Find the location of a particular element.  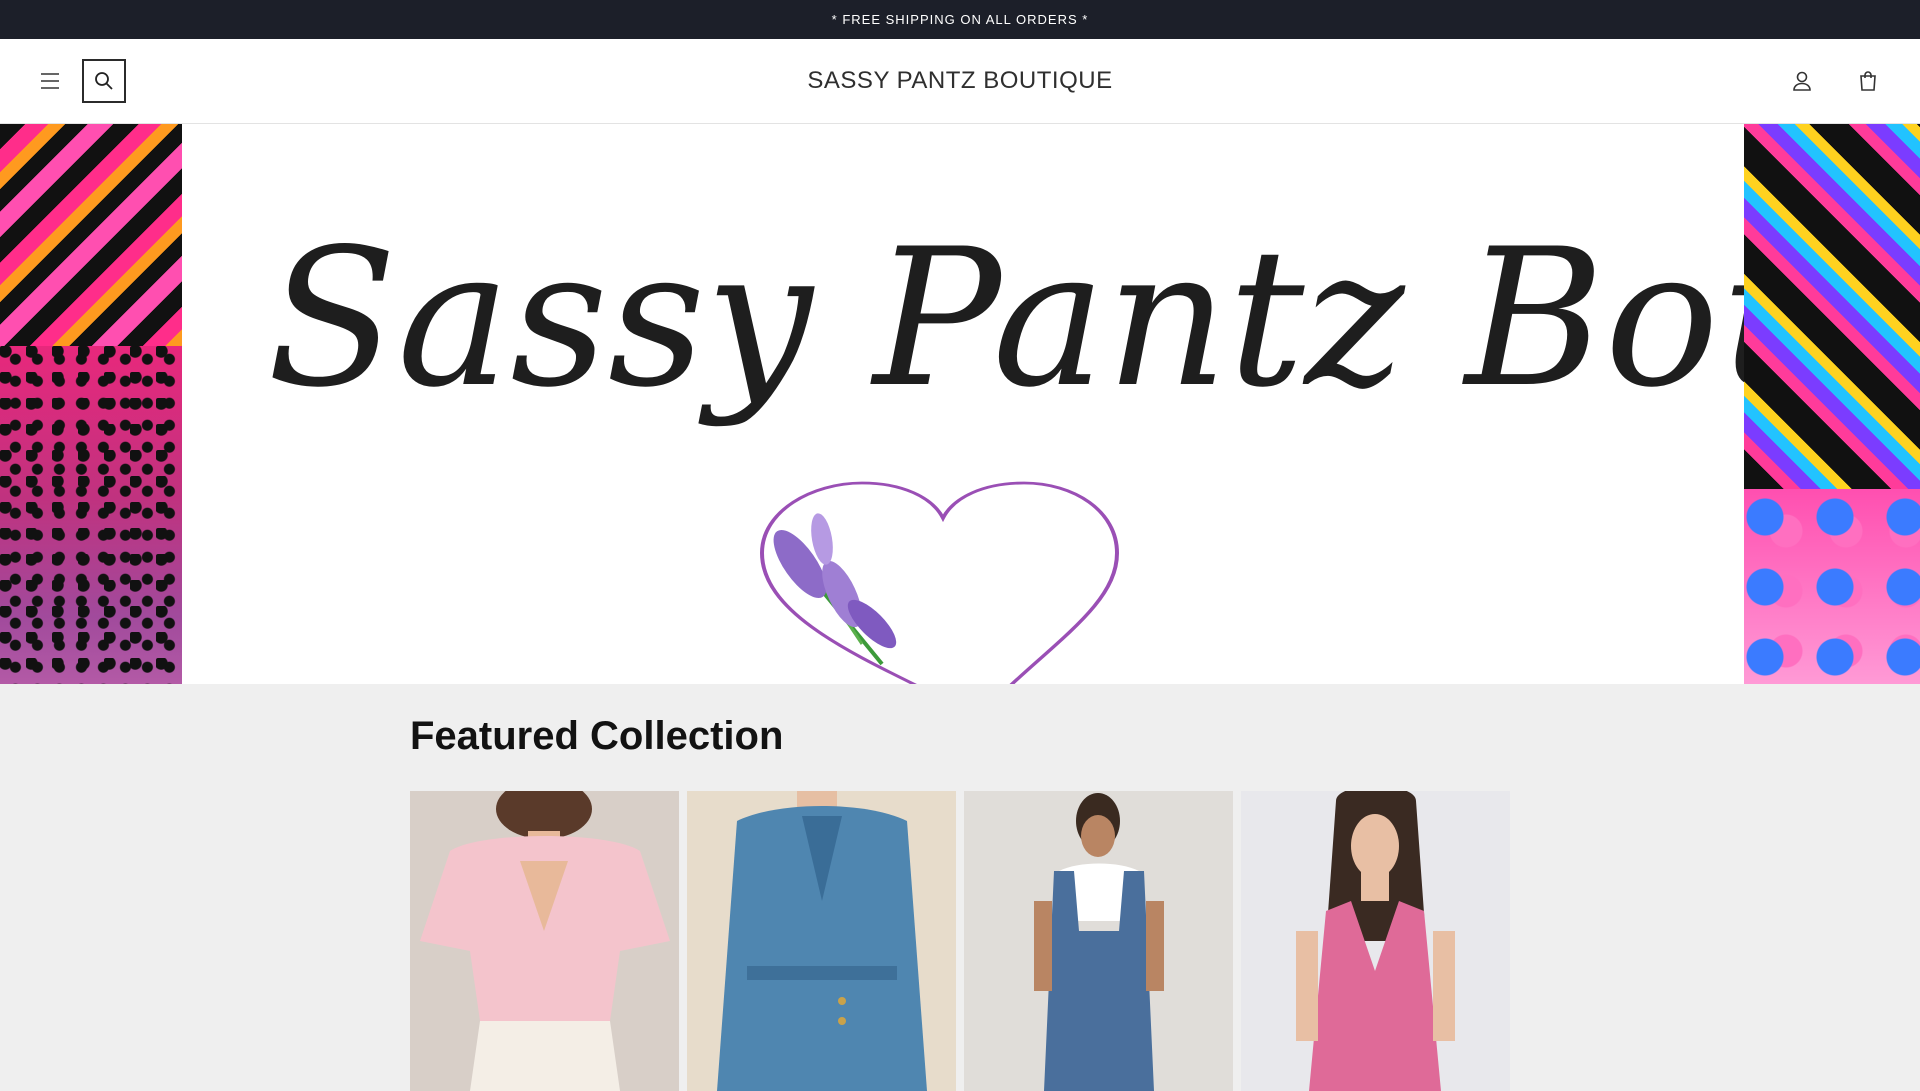

cart-icon is located at coordinates (1868, 81).